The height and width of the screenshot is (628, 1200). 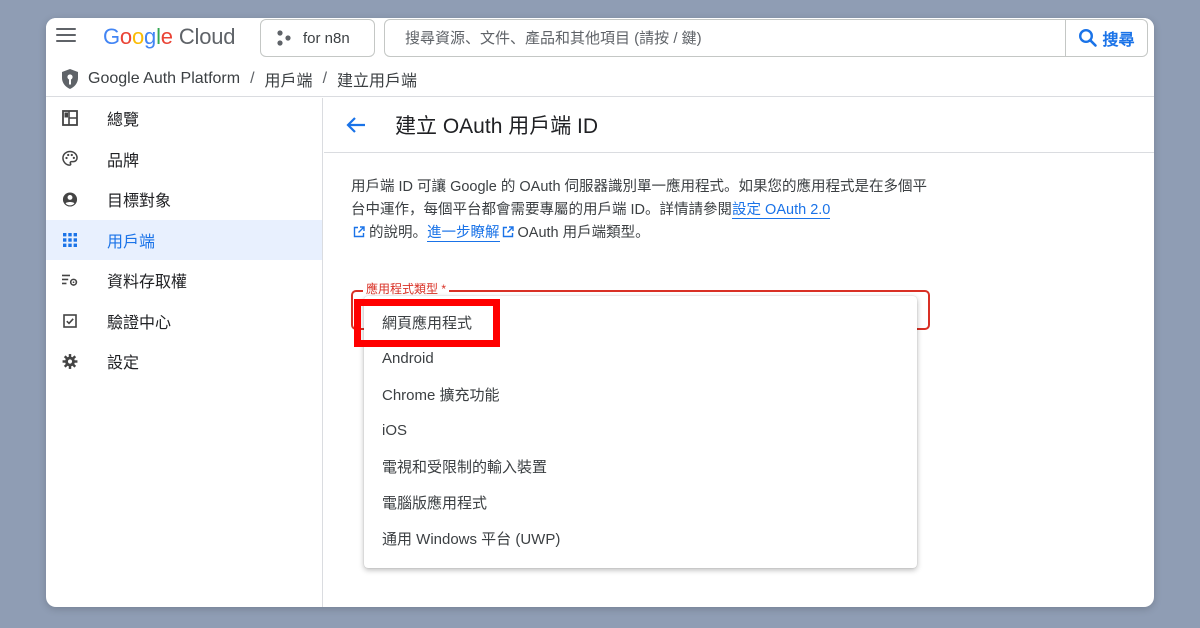 What do you see at coordinates (406, 289) in the screenshot?
I see `application-type-label: 應用程式類型 *` at bounding box center [406, 289].